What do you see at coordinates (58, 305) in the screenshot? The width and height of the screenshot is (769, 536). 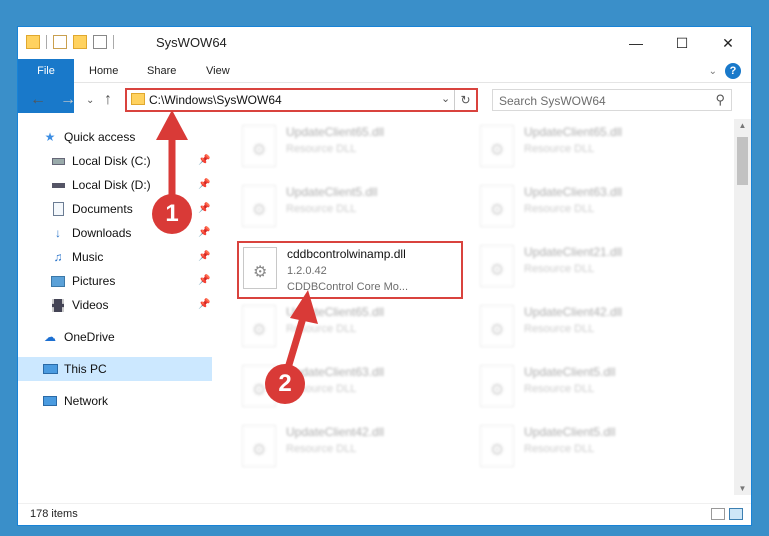 I see `video-icon` at bounding box center [58, 305].